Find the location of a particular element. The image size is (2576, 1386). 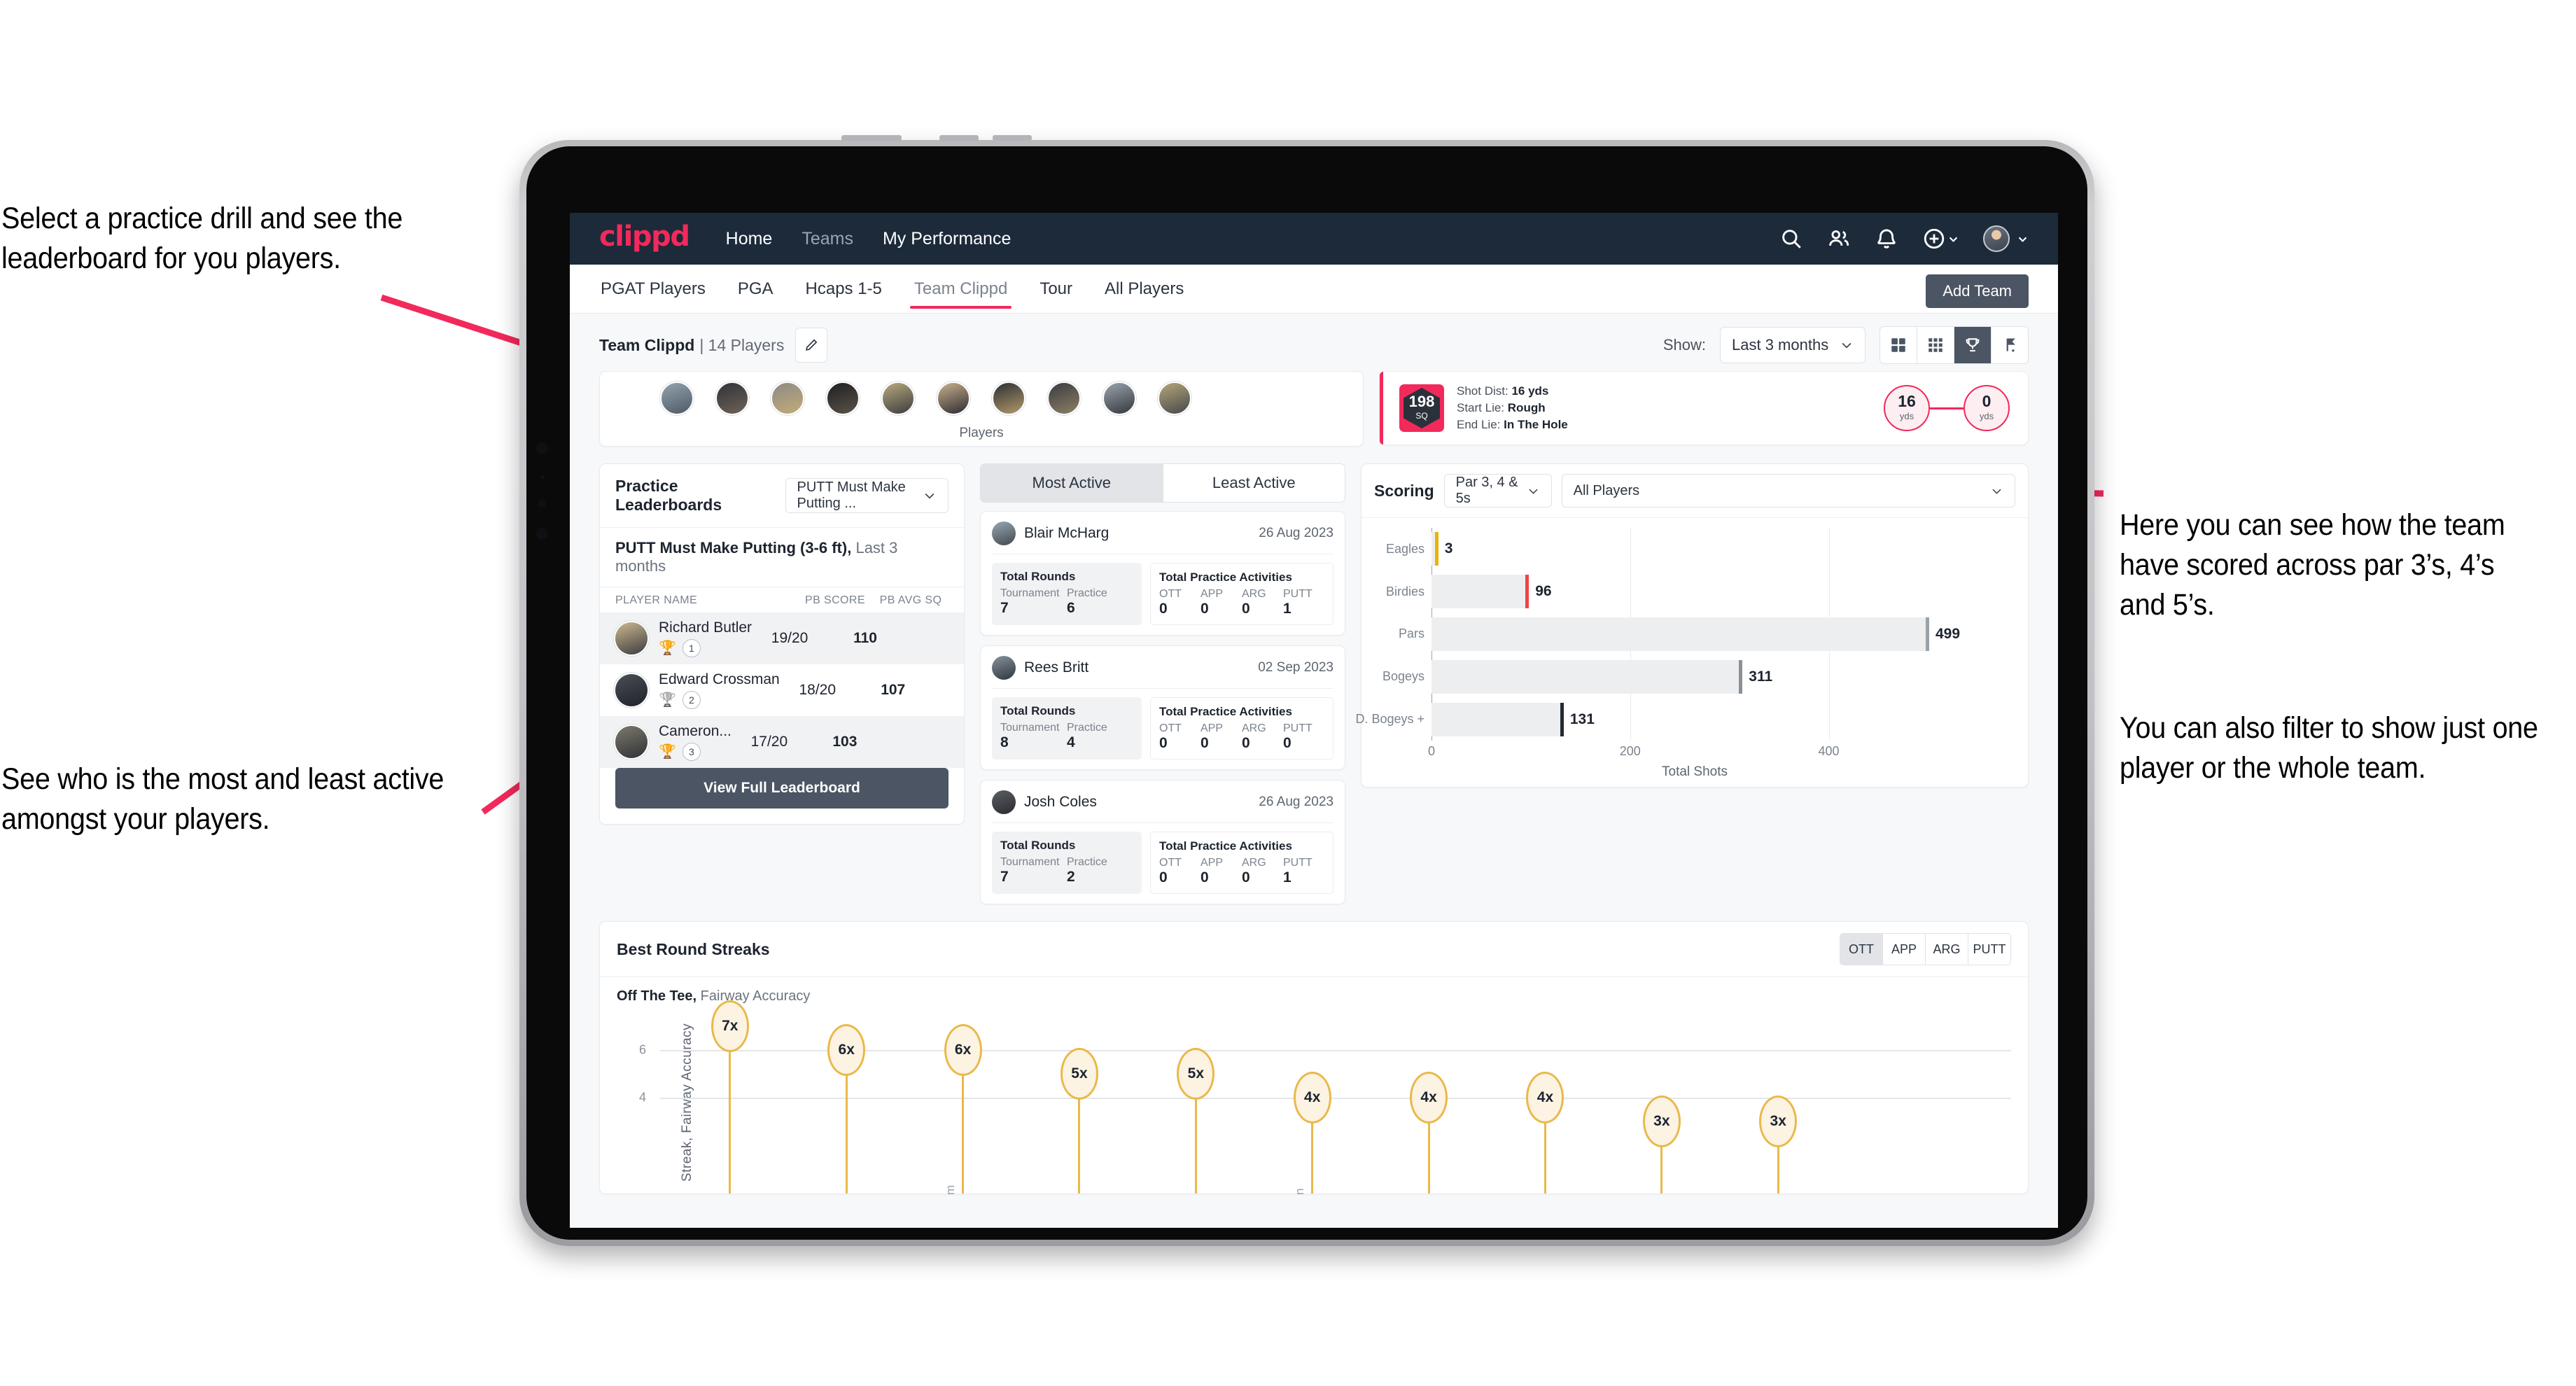

bell-icon is located at coordinates (1886, 239).